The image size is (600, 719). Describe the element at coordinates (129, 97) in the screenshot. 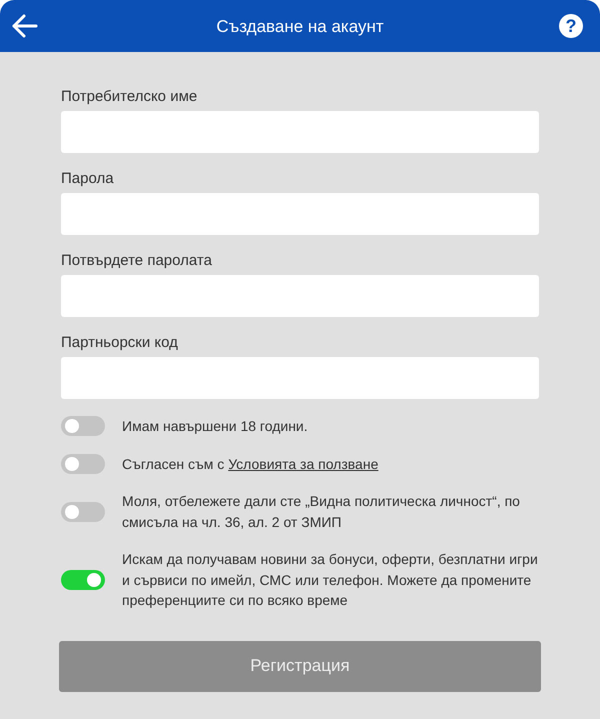

I see `field-label: Потребителско име` at that location.